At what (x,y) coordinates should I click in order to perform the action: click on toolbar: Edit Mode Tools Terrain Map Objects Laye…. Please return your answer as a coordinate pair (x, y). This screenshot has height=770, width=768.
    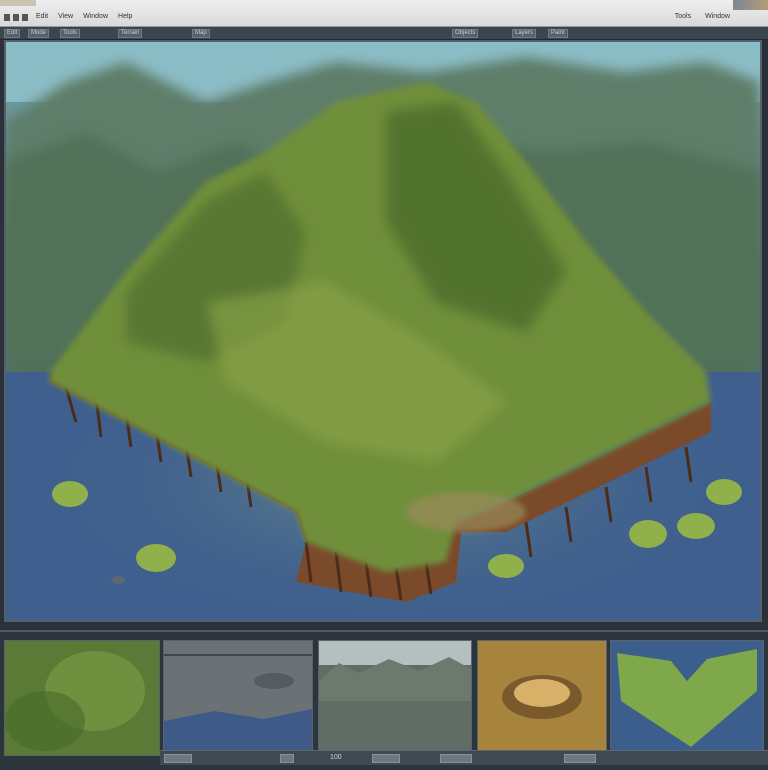
    Looking at the image, I should click on (384, 33).